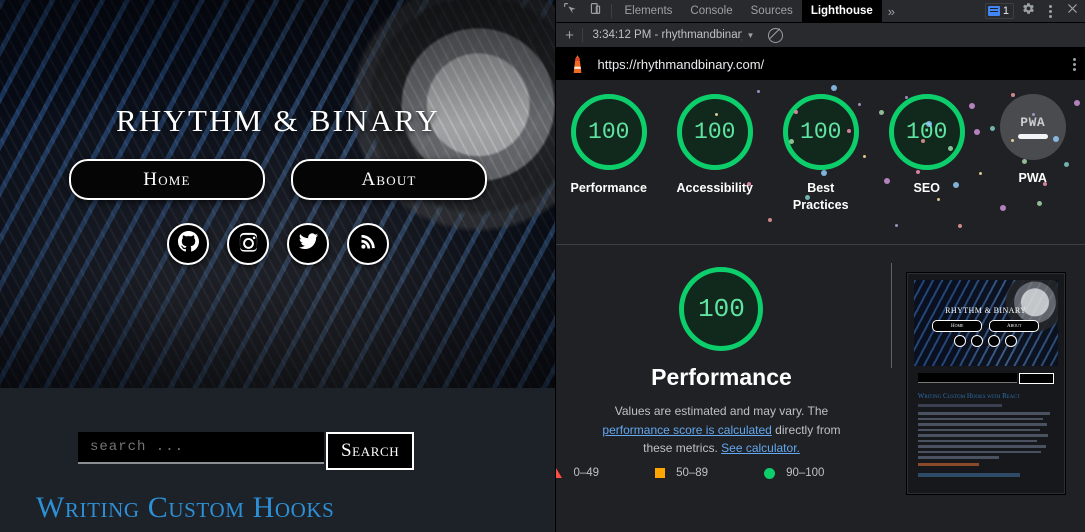  Describe the element at coordinates (960, 341) in the screenshot. I see `thumbnail-github-icon` at that location.